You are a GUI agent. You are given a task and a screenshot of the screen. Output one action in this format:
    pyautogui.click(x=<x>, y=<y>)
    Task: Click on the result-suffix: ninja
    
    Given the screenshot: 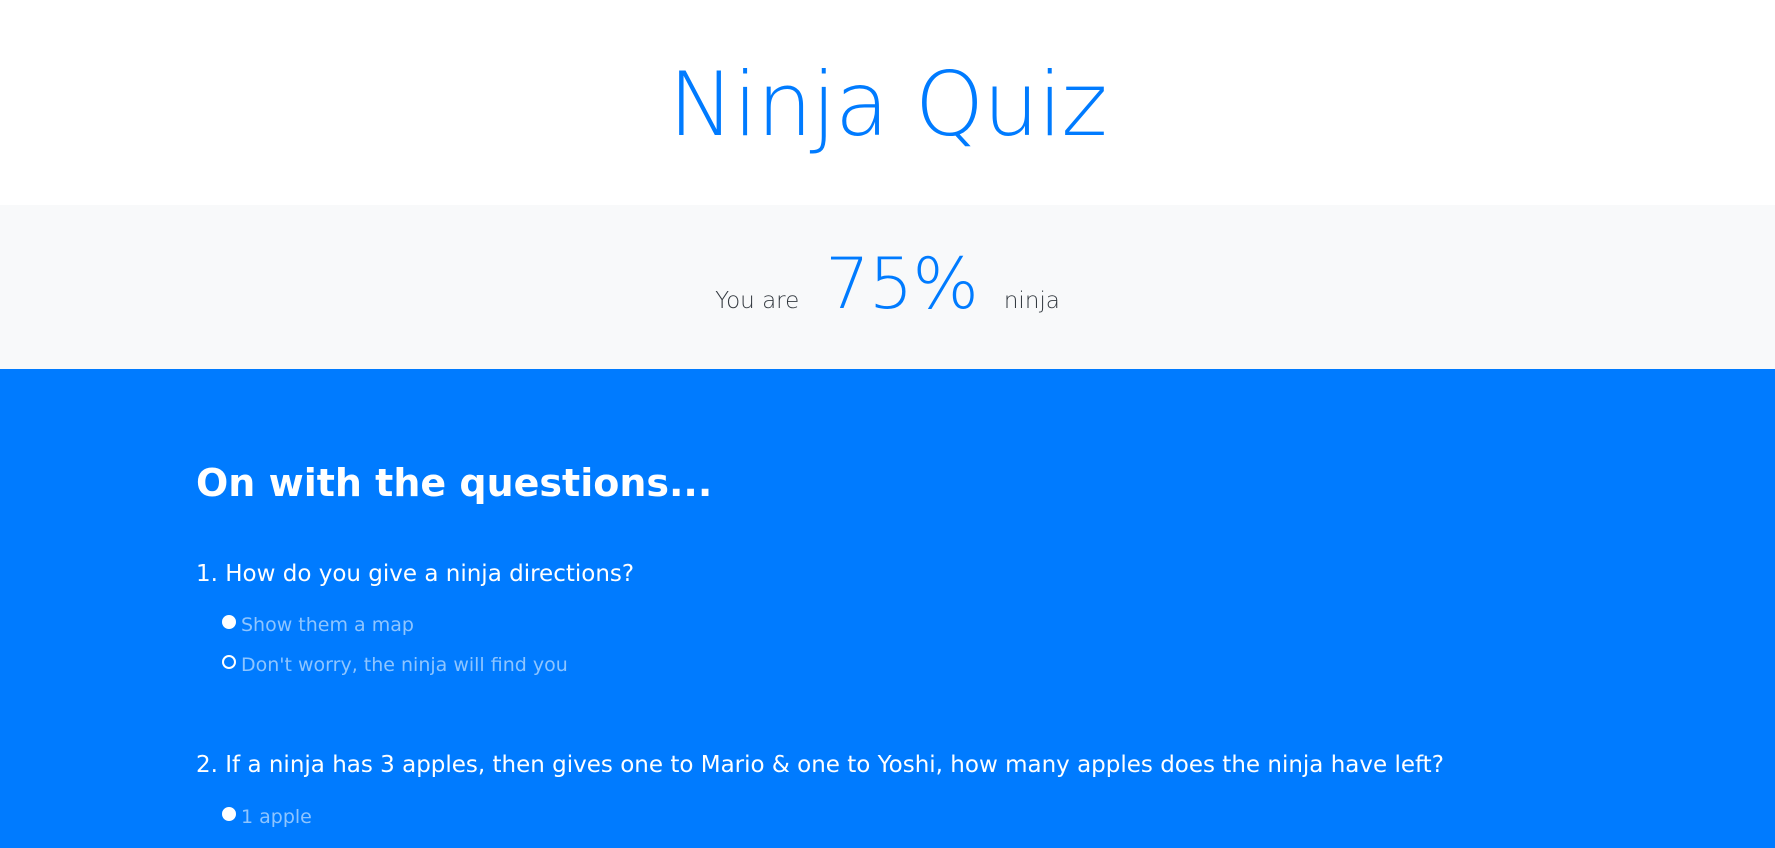 What is the action you would take?
    pyautogui.click(x=1031, y=301)
    